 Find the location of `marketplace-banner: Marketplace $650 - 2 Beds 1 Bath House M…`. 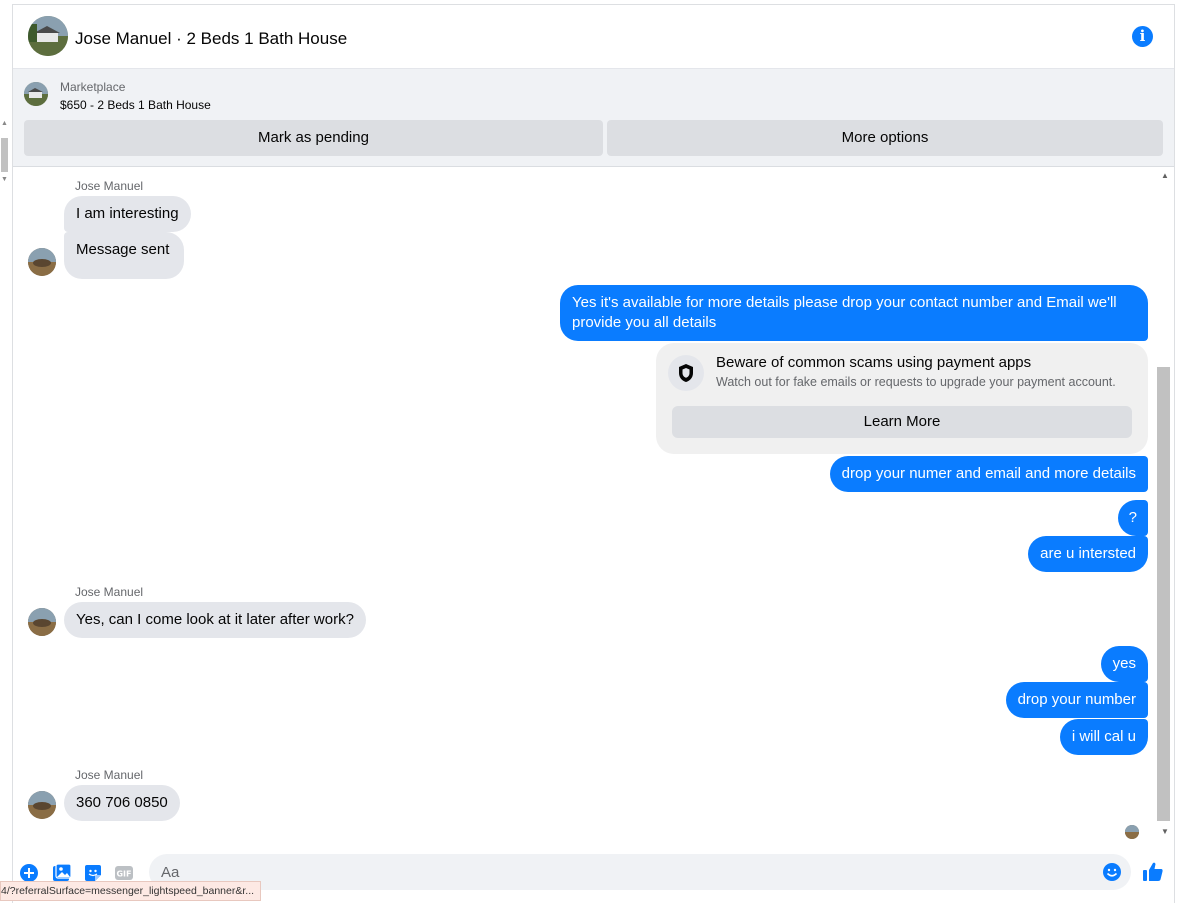

marketplace-banner: Marketplace $650 - 2 Beds 1 Bath House M… is located at coordinates (593, 118).